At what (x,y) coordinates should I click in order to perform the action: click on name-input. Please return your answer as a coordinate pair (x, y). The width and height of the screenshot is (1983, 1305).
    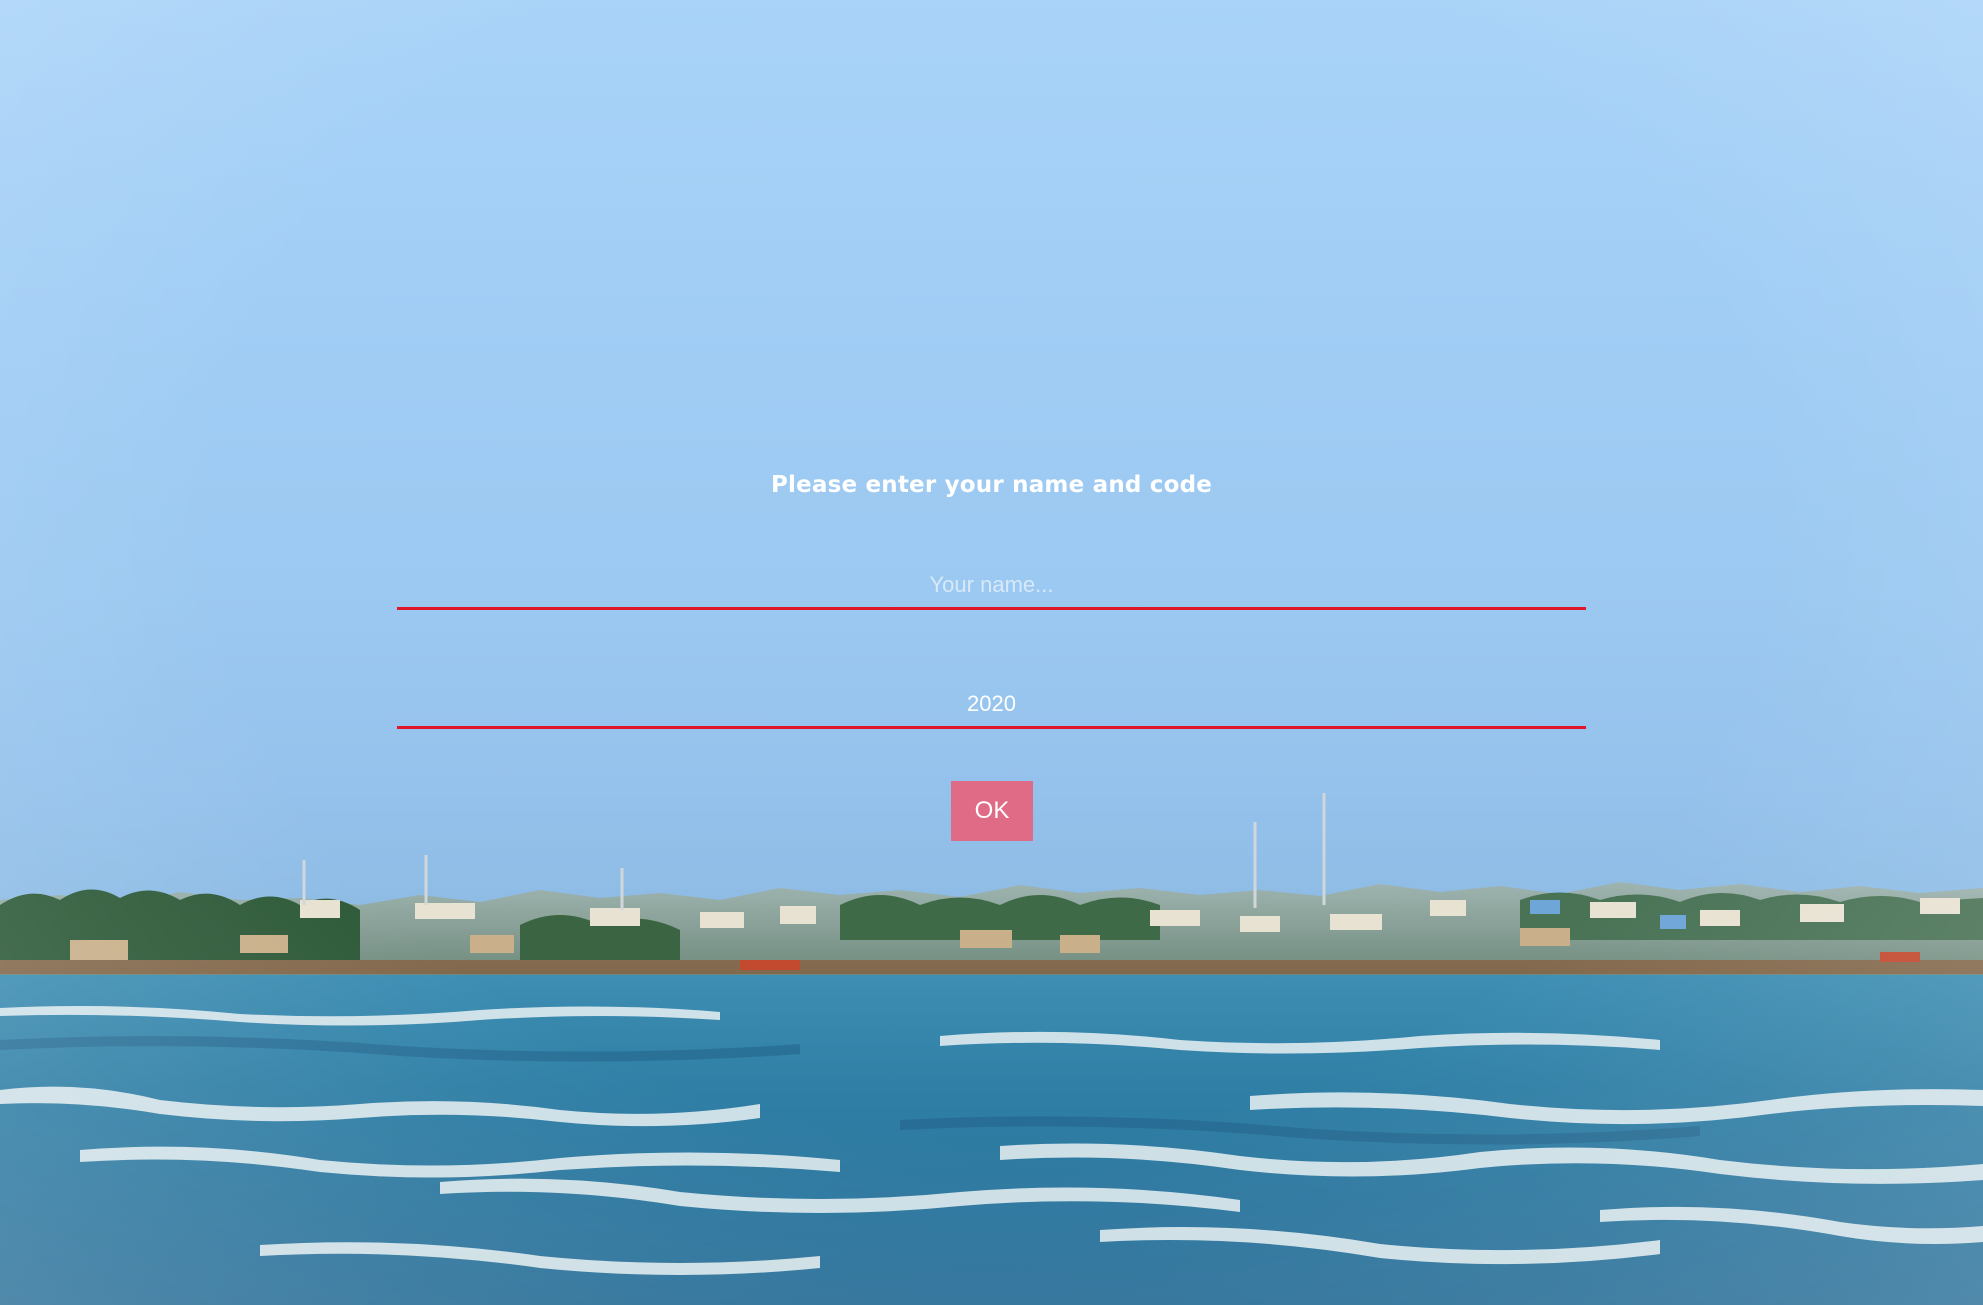
    Looking at the image, I should click on (991, 586).